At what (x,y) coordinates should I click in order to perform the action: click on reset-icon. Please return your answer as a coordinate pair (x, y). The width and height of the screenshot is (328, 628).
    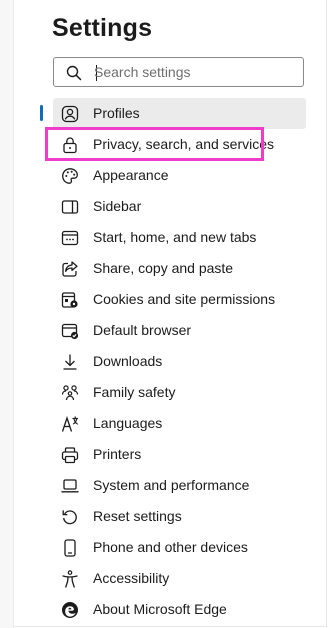
    Looking at the image, I should click on (69, 517).